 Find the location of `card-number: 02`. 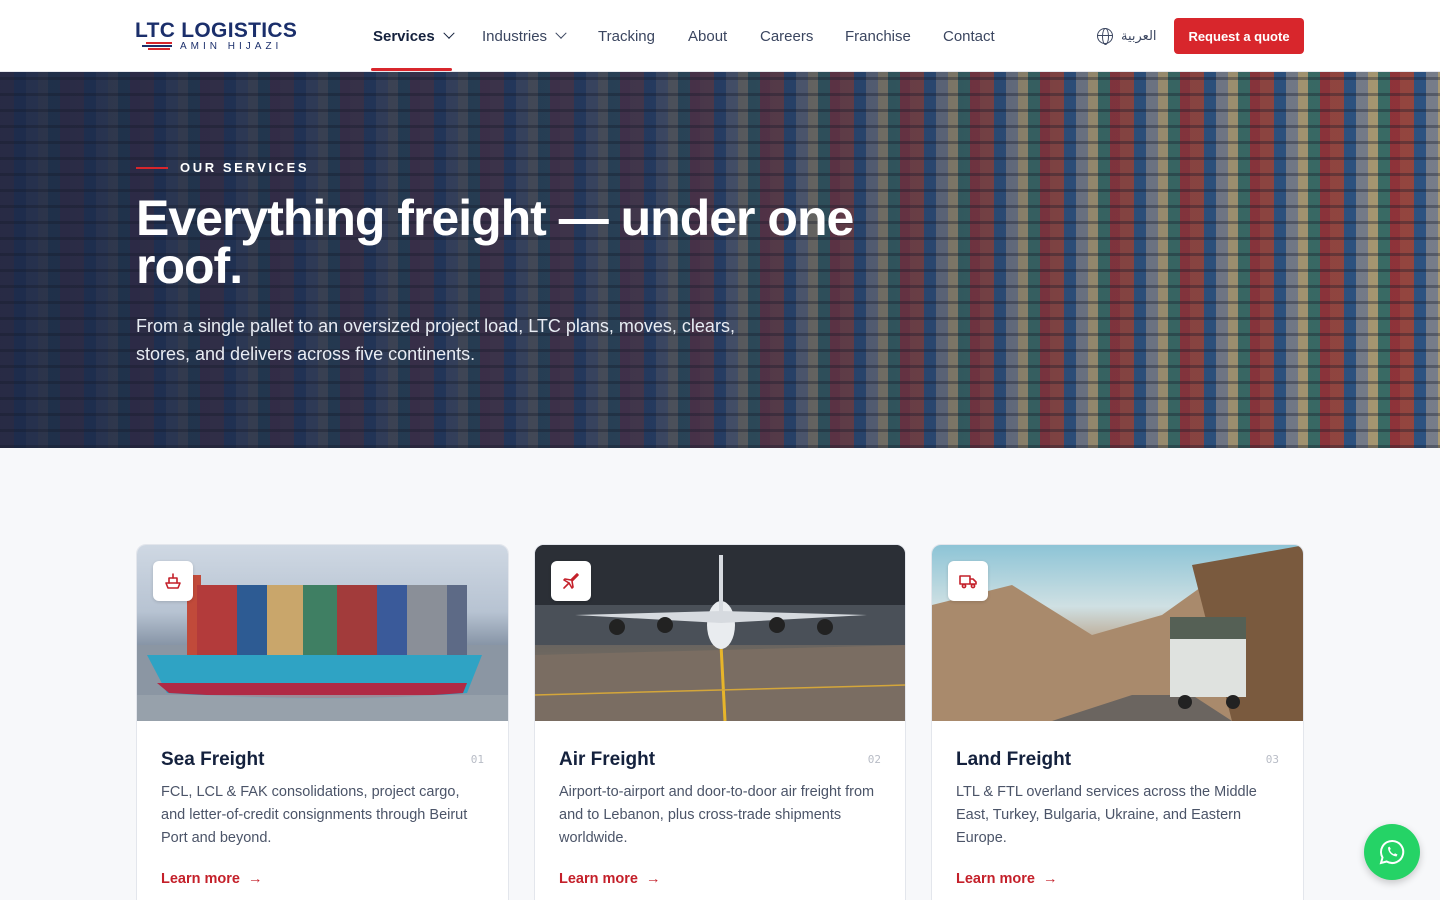

card-number: 02 is located at coordinates (874, 759).